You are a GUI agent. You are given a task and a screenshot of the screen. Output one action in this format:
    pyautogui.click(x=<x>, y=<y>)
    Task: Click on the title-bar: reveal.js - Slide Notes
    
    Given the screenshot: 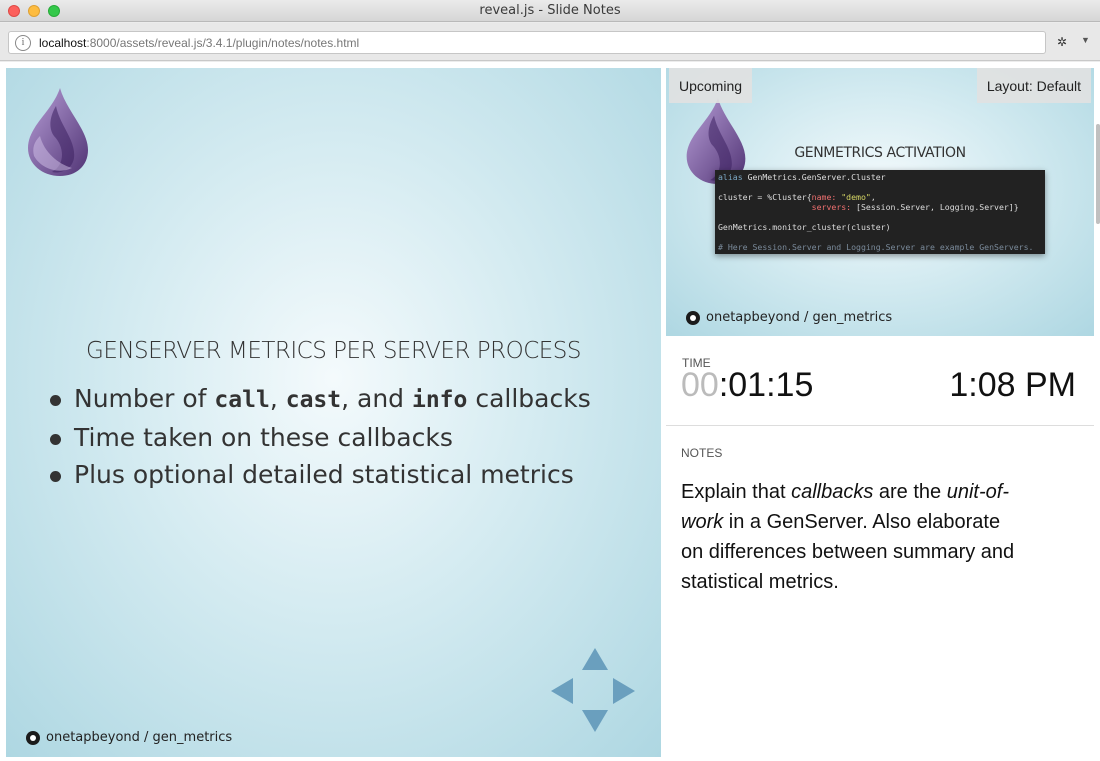 What is the action you would take?
    pyautogui.click(x=550, y=11)
    